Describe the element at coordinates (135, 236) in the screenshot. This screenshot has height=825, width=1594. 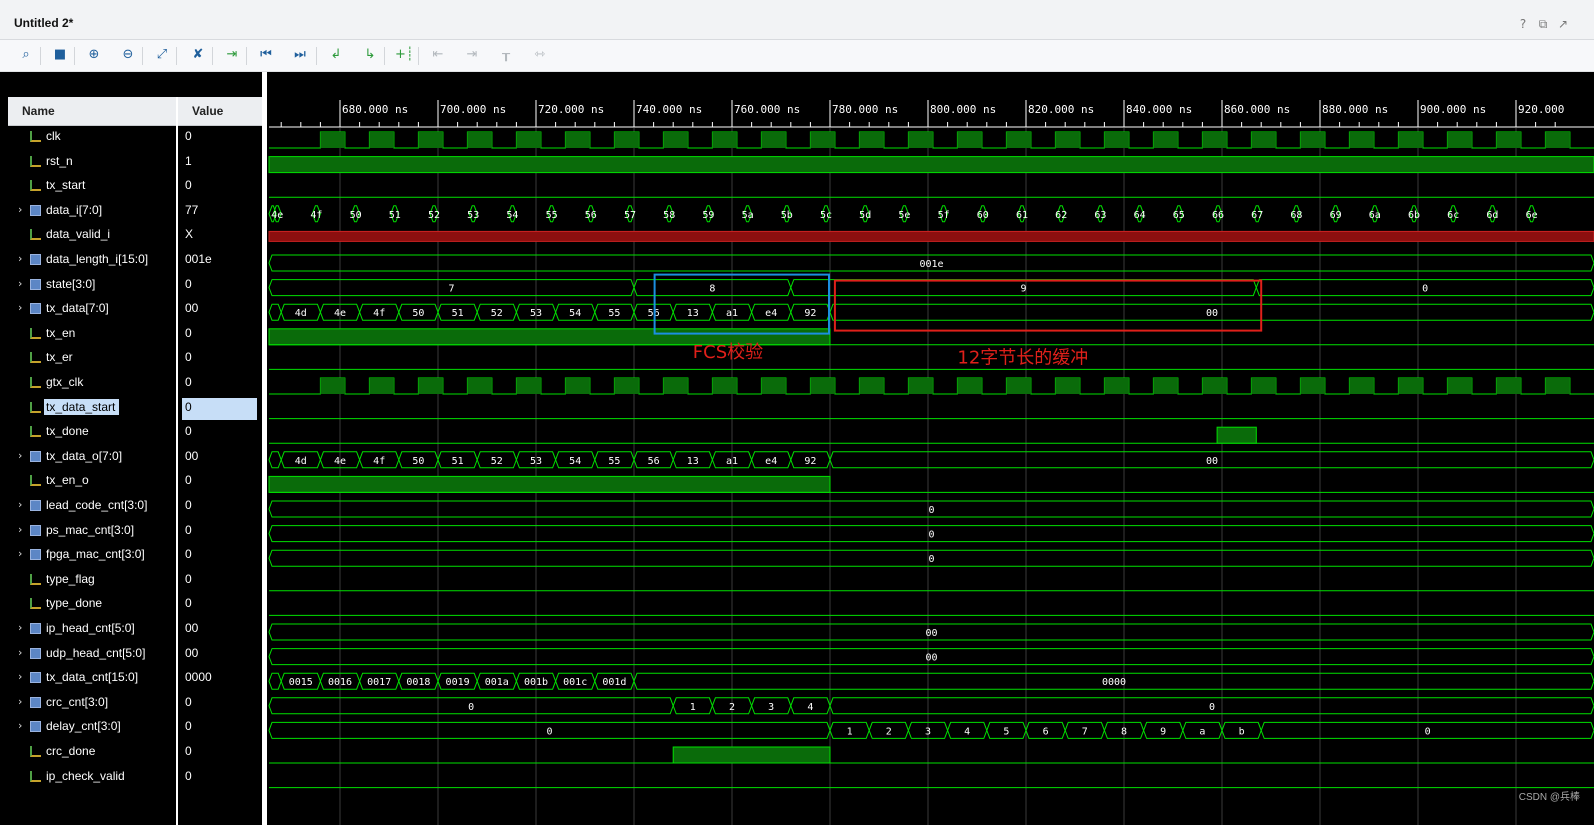
I see `signal-row: data_valid_i X` at that location.